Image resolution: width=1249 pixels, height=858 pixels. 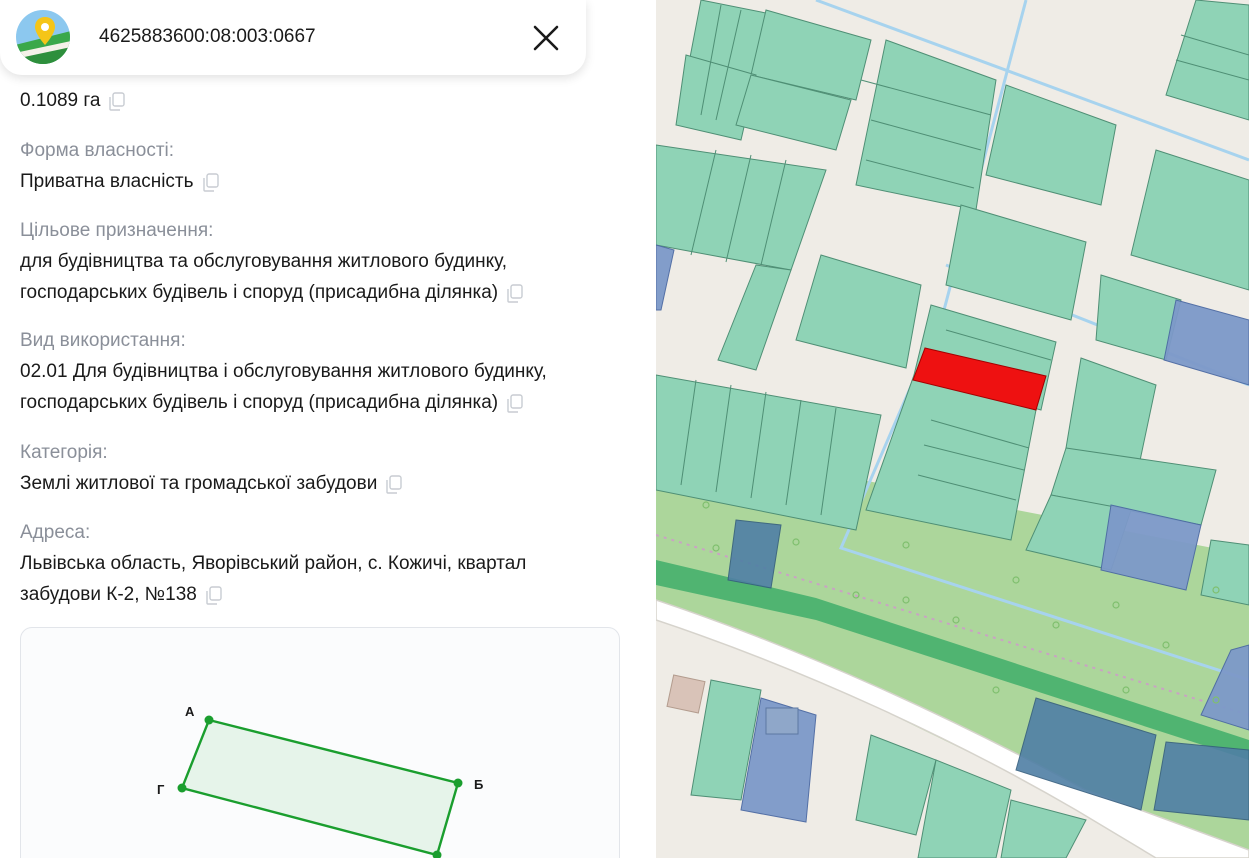 What do you see at coordinates (182, 788) in the screenshot?
I see `vertex-g` at bounding box center [182, 788].